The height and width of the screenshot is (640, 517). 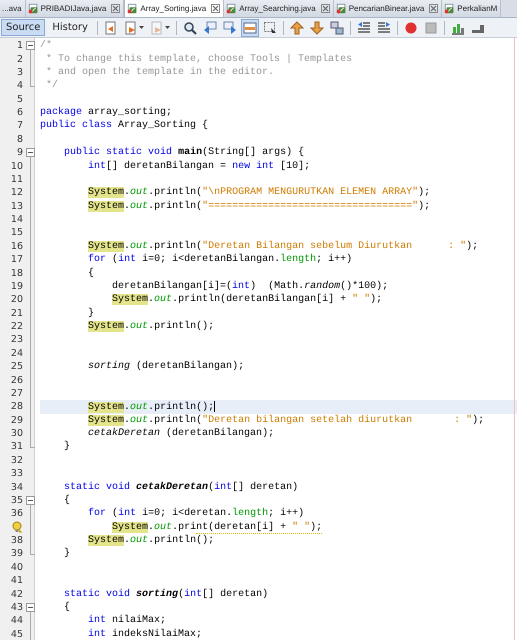 I want to click on line-number: 30, so click(x=16, y=434).